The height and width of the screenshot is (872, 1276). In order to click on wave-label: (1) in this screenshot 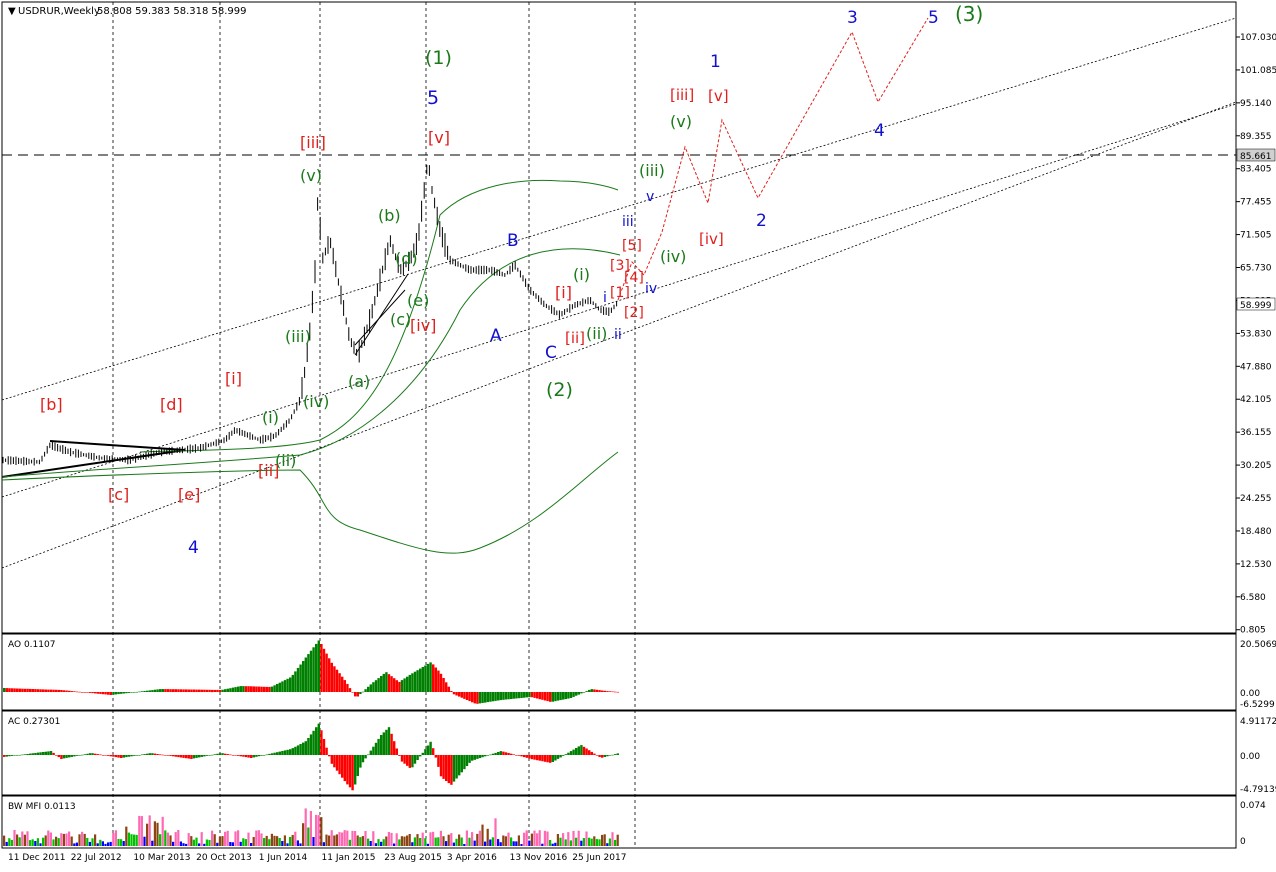, I will do `click(438, 58)`.